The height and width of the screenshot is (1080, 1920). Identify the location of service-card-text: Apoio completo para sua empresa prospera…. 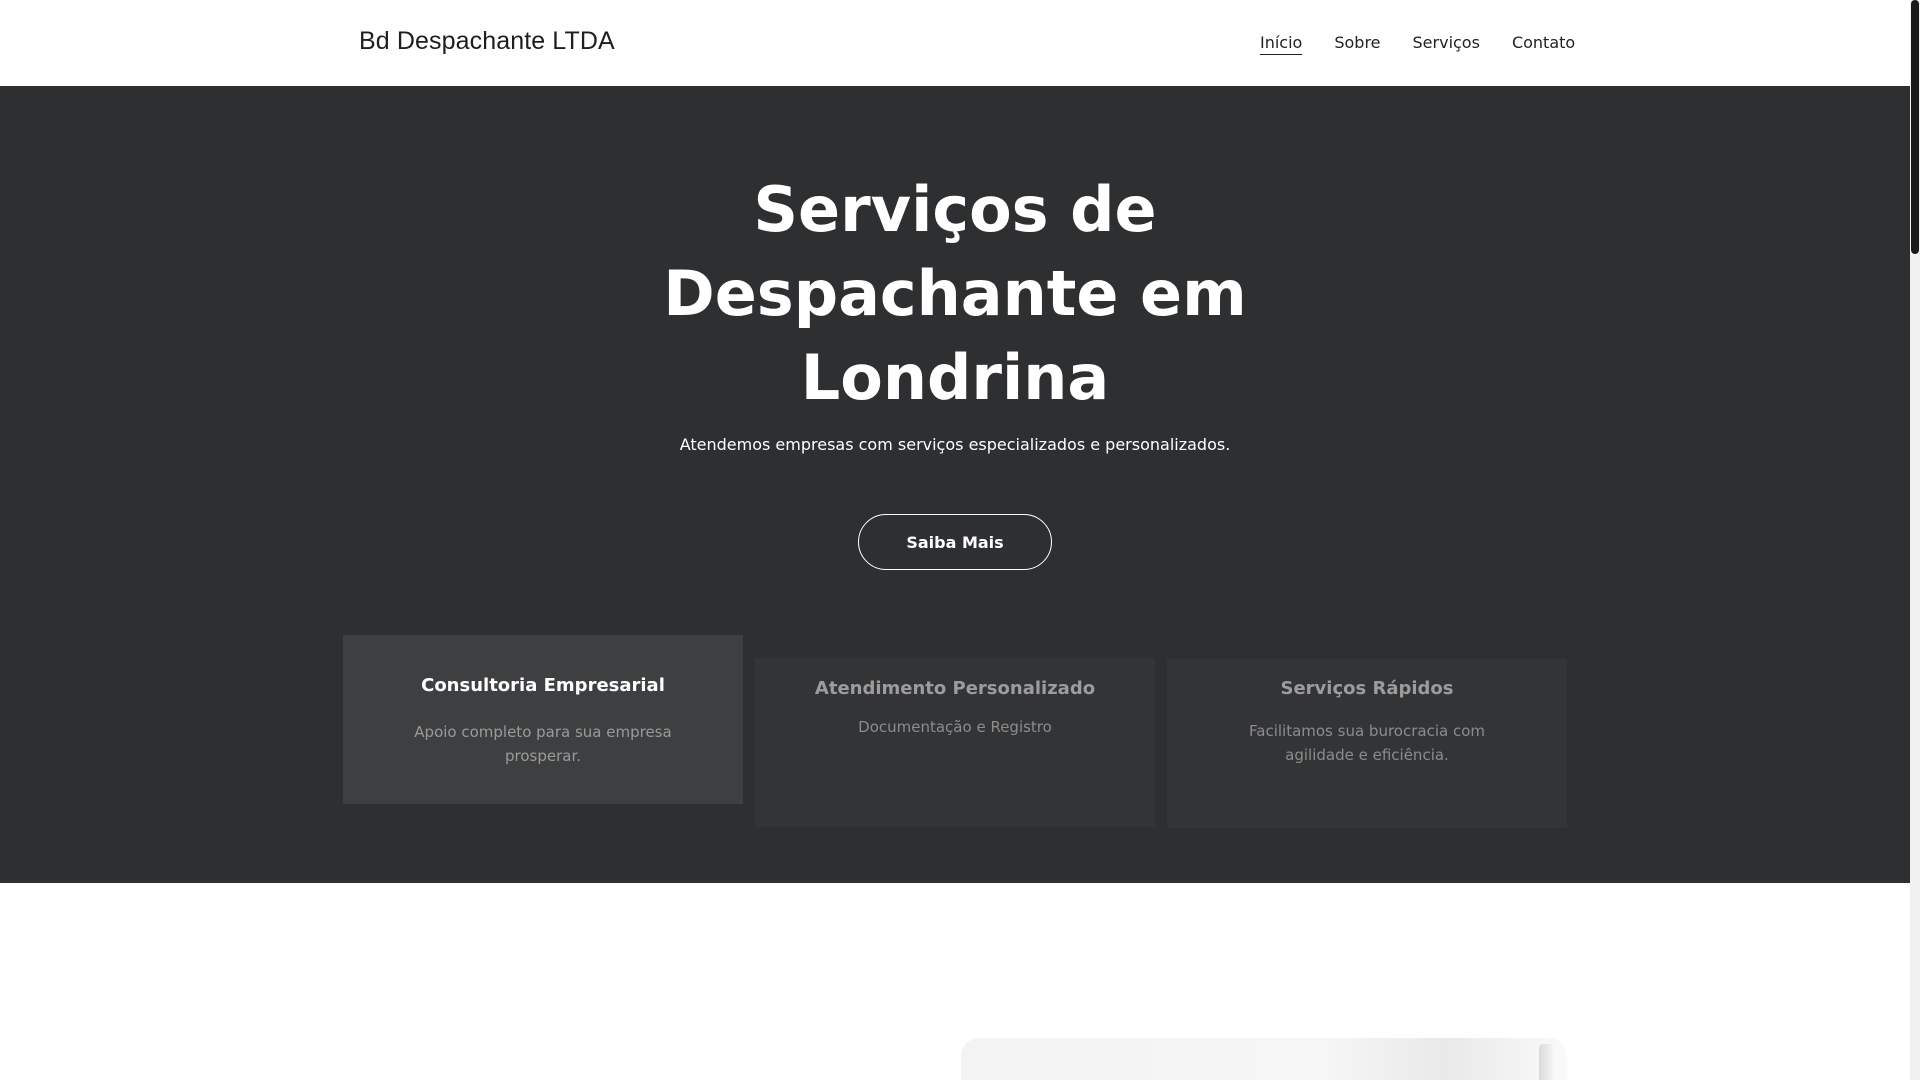
(543, 744).